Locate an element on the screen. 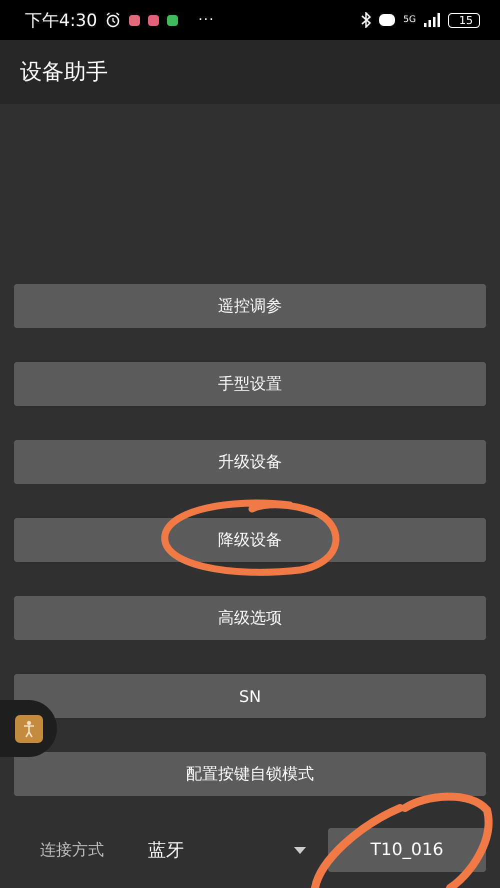  menu-button: 升级设备 is located at coordinates (250, 462).